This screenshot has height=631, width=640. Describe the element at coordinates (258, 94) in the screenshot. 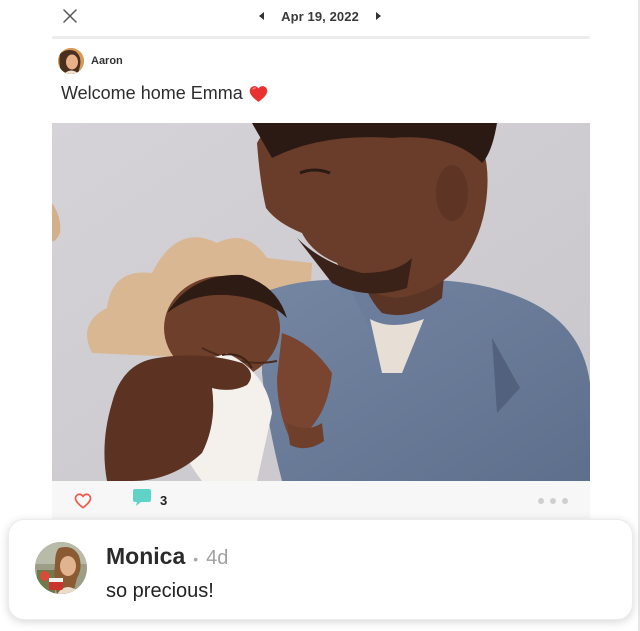

I see `red-heart-emoji` at that location.